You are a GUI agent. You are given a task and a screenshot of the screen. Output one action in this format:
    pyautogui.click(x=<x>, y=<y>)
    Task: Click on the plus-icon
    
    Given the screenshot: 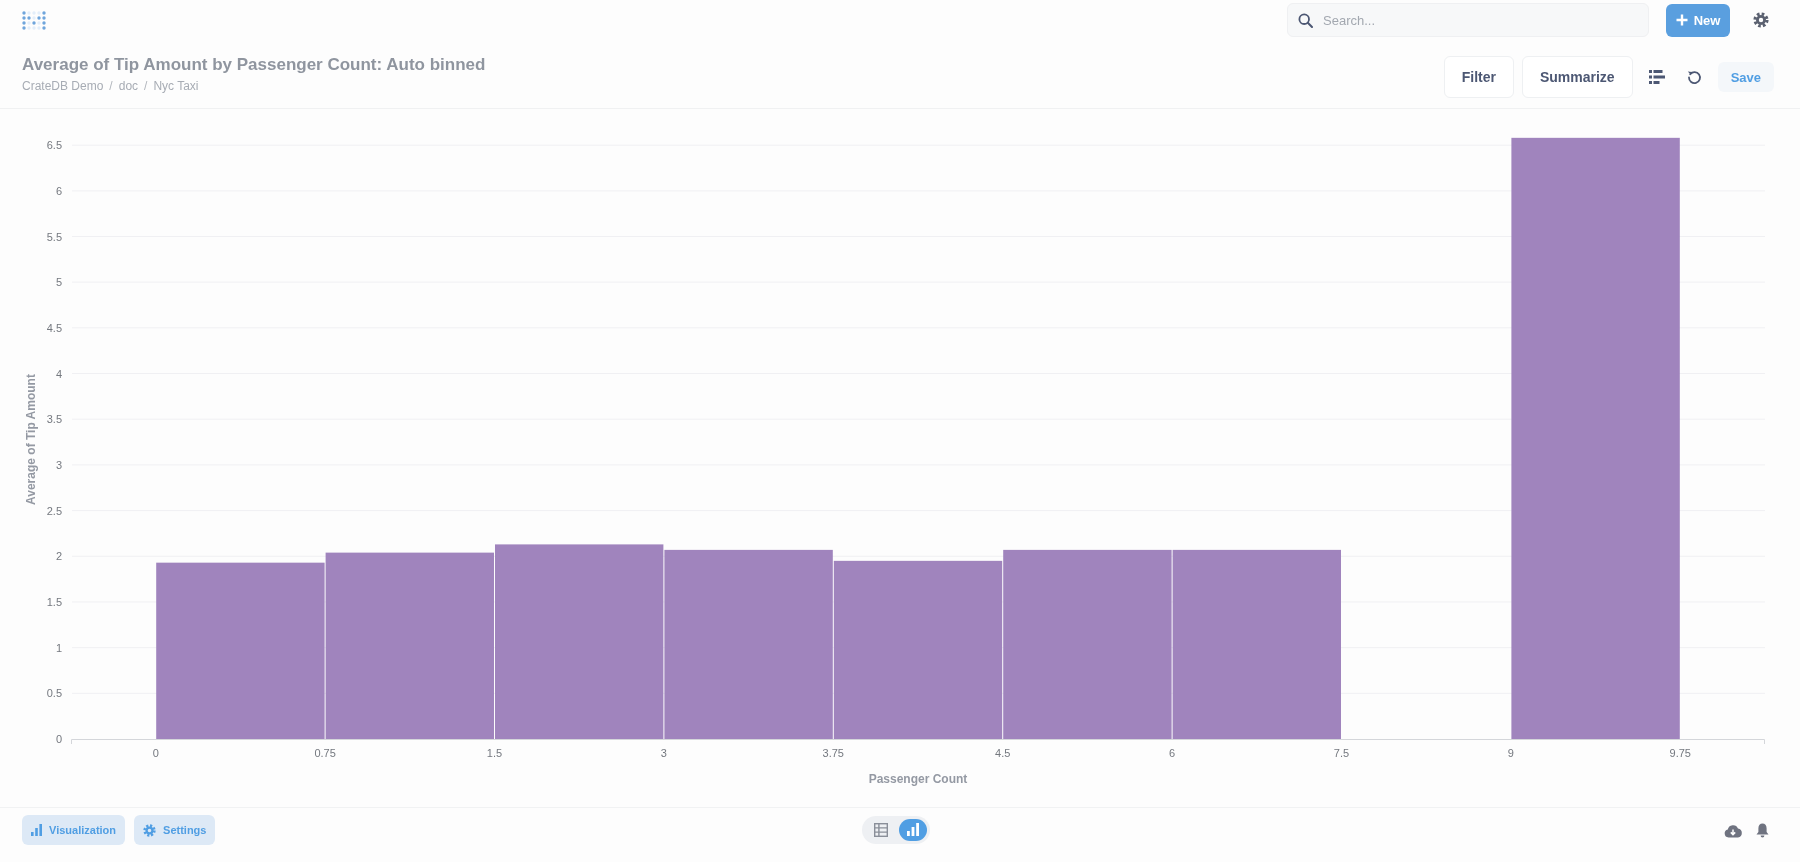 What is the action you would take?
    pyautogui.click(x=1681, y=20)
    